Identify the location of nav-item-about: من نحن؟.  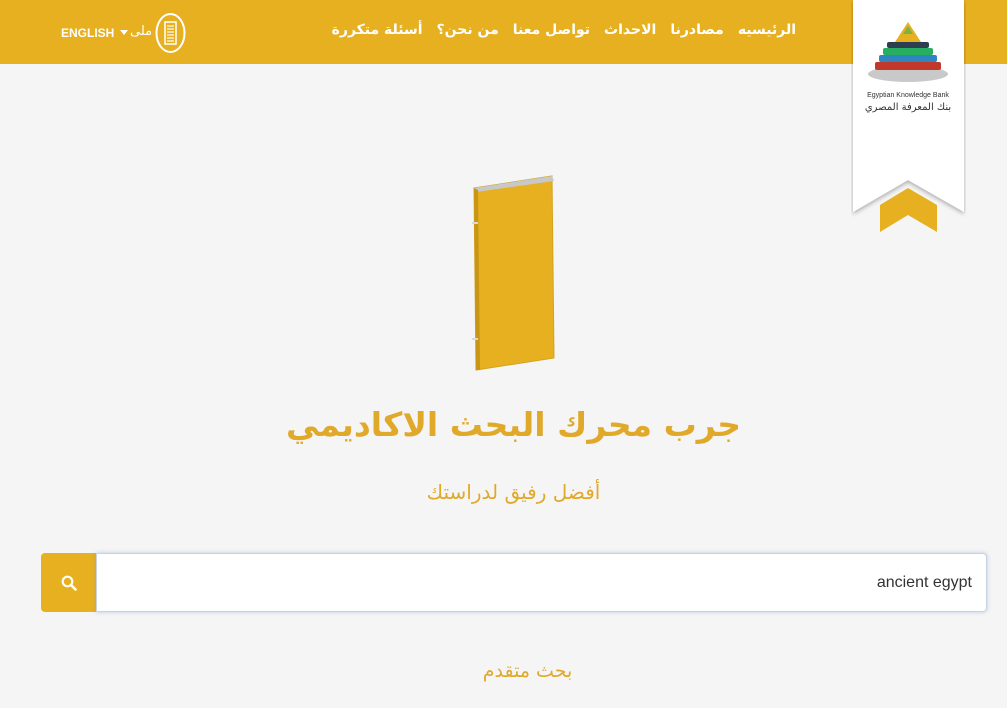
(468, 30).